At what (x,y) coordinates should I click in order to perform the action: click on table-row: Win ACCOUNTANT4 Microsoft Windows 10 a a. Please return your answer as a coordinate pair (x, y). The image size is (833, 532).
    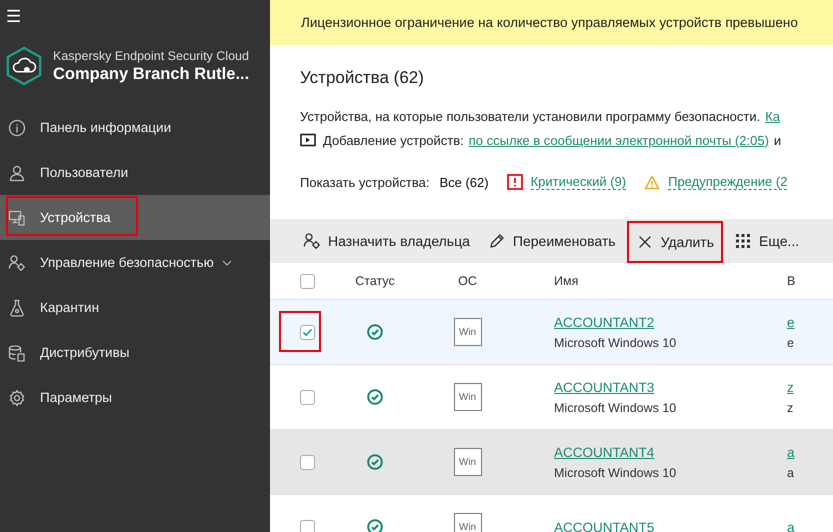
    Looking at the image, I should click on (551, 462).